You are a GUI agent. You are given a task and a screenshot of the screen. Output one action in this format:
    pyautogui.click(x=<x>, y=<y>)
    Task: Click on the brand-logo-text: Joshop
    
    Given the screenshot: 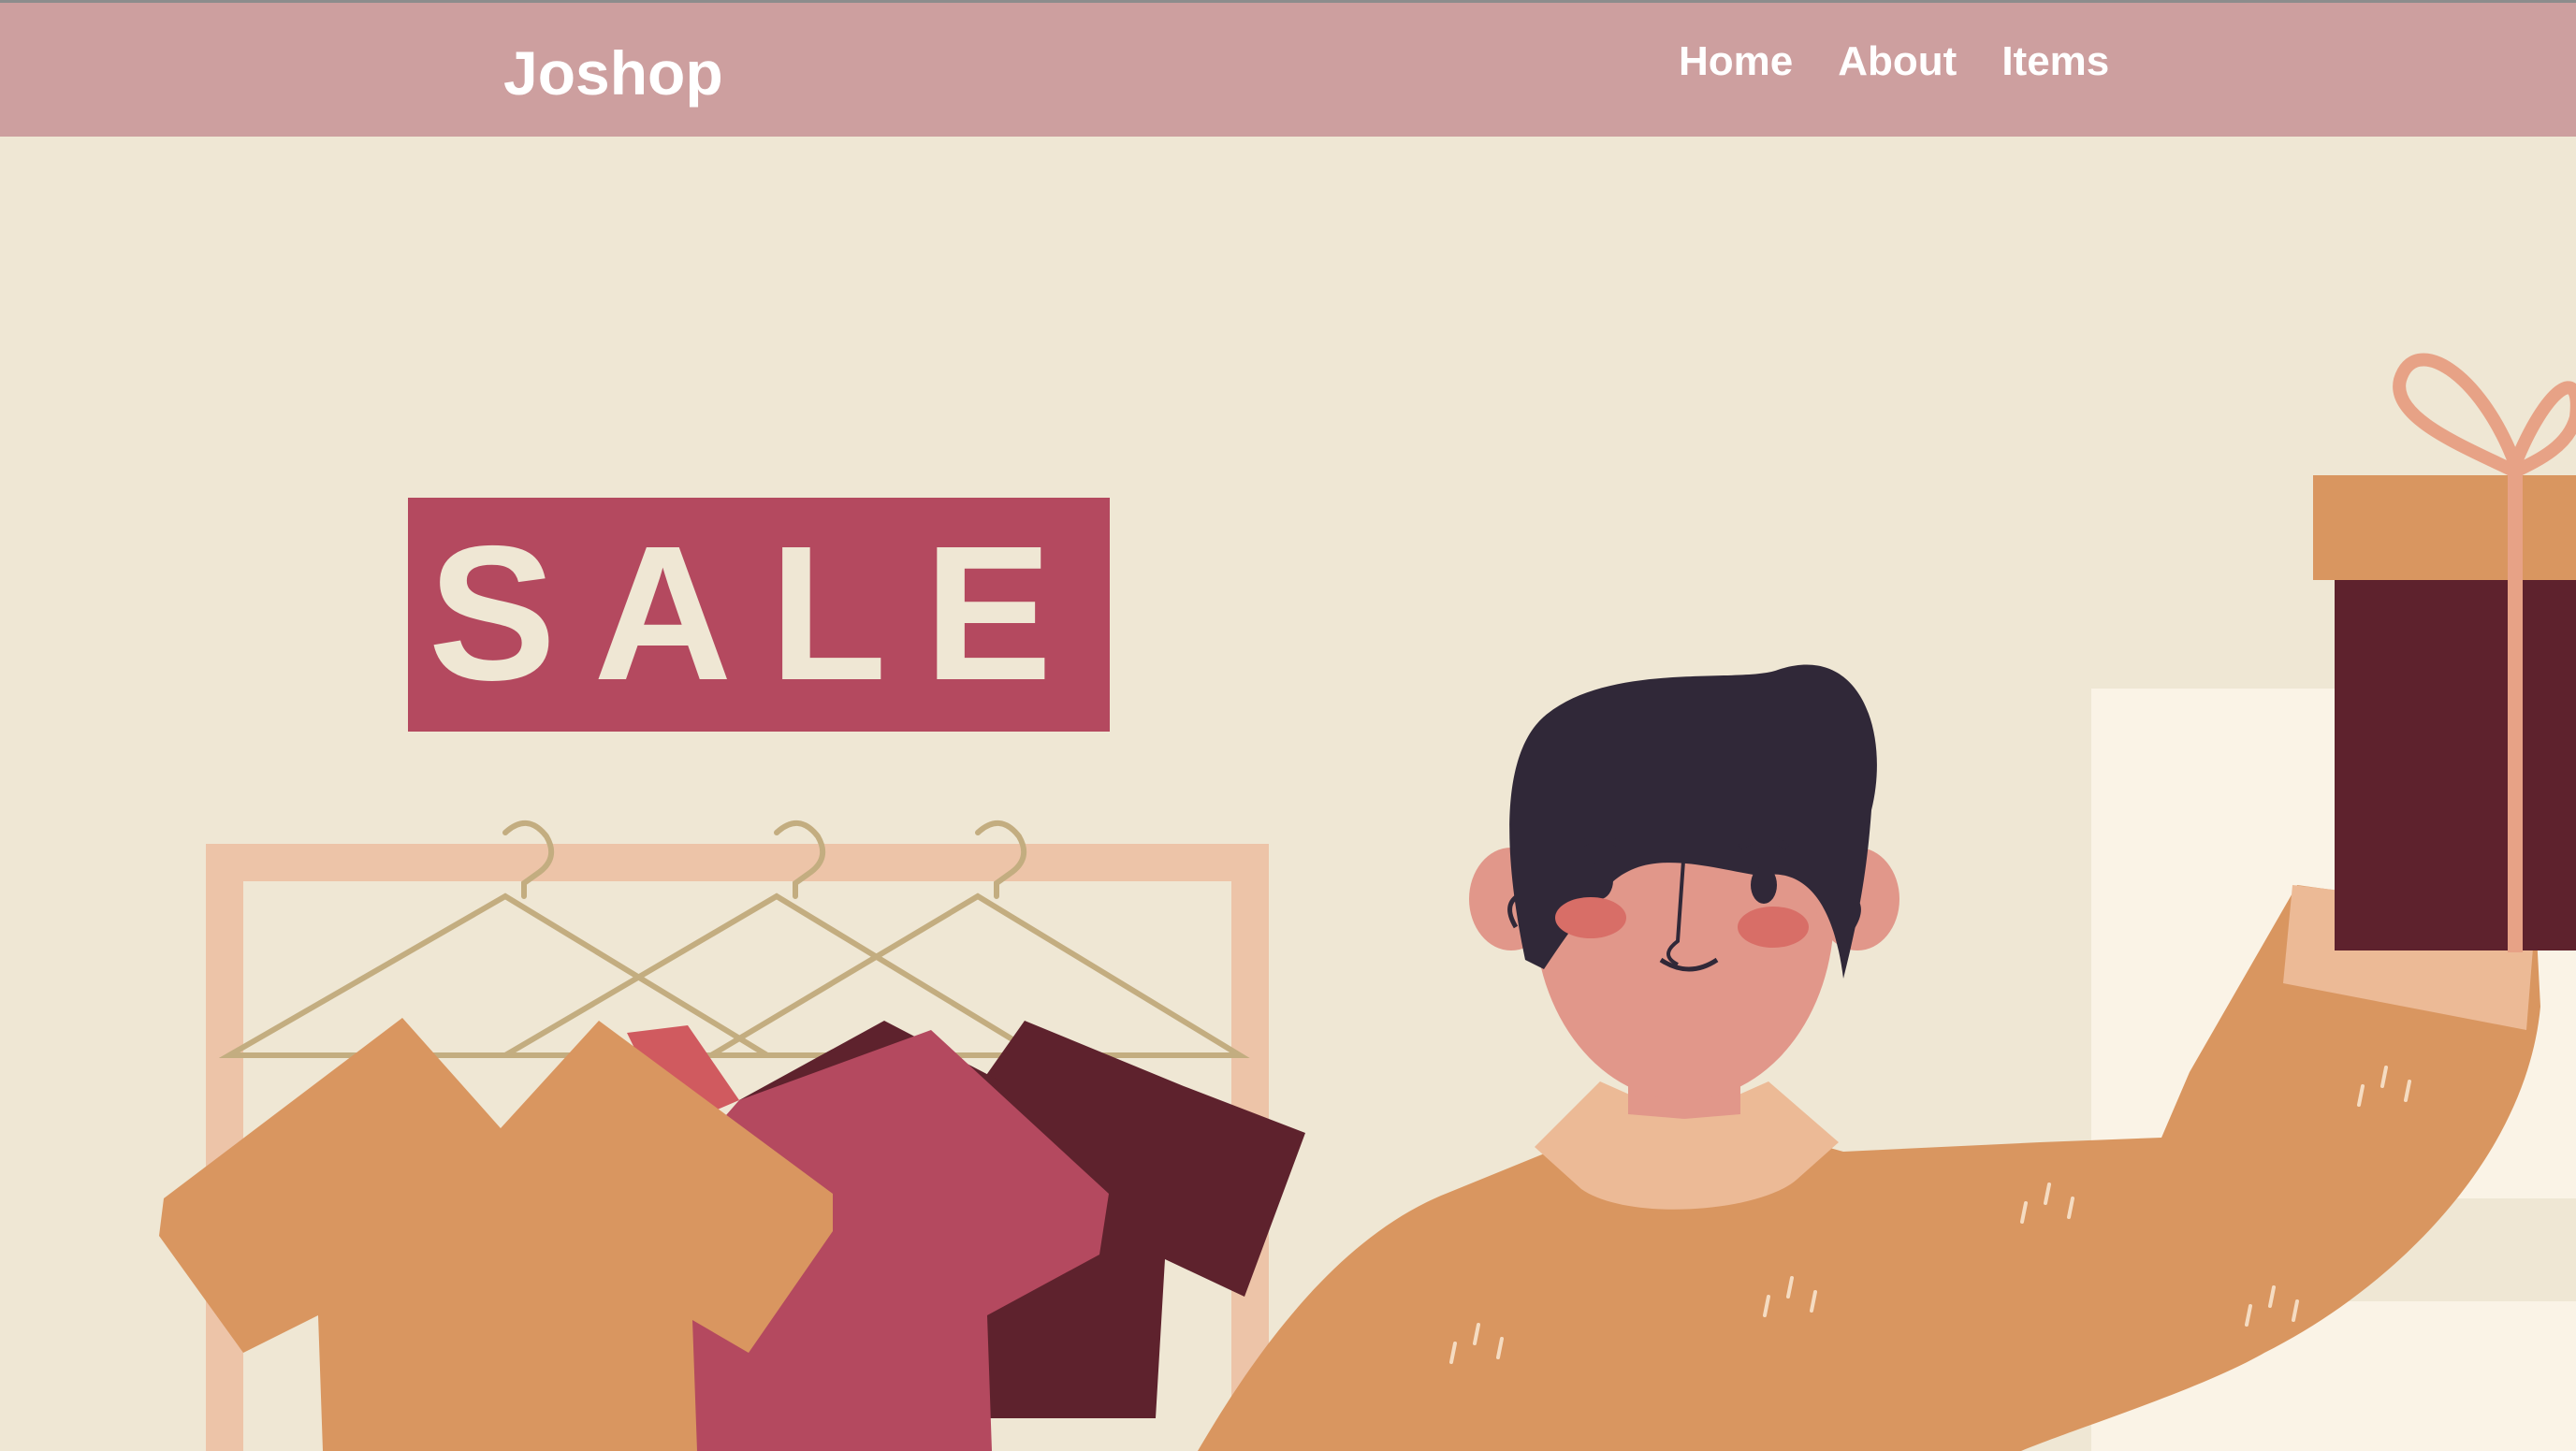 What is the action you would take?
    pyautogui.click(x=613, y=73)
    